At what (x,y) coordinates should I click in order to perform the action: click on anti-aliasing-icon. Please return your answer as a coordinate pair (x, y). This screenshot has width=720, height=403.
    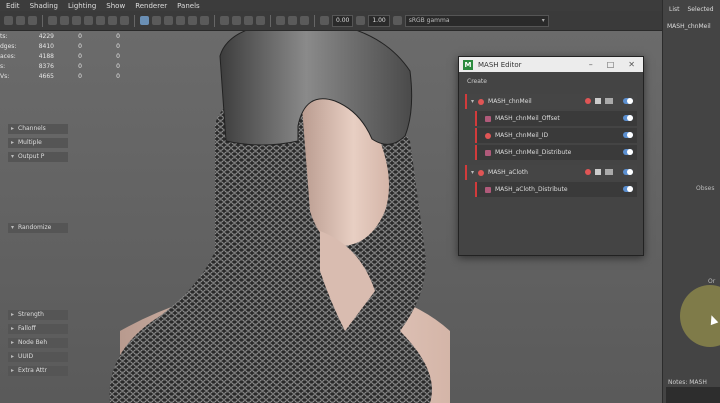
    Looking at the image, I should click on (248, 20).